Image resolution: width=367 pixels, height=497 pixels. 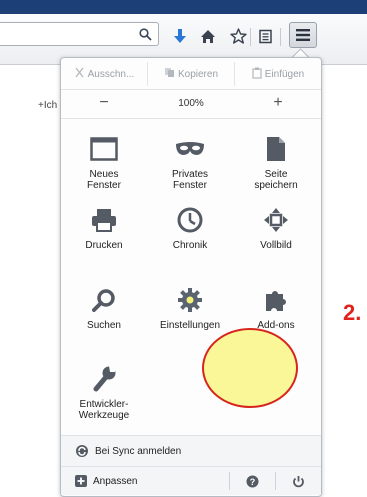 I want to click on private-window-label: Privates Fenster, so click(x=190, y=180).